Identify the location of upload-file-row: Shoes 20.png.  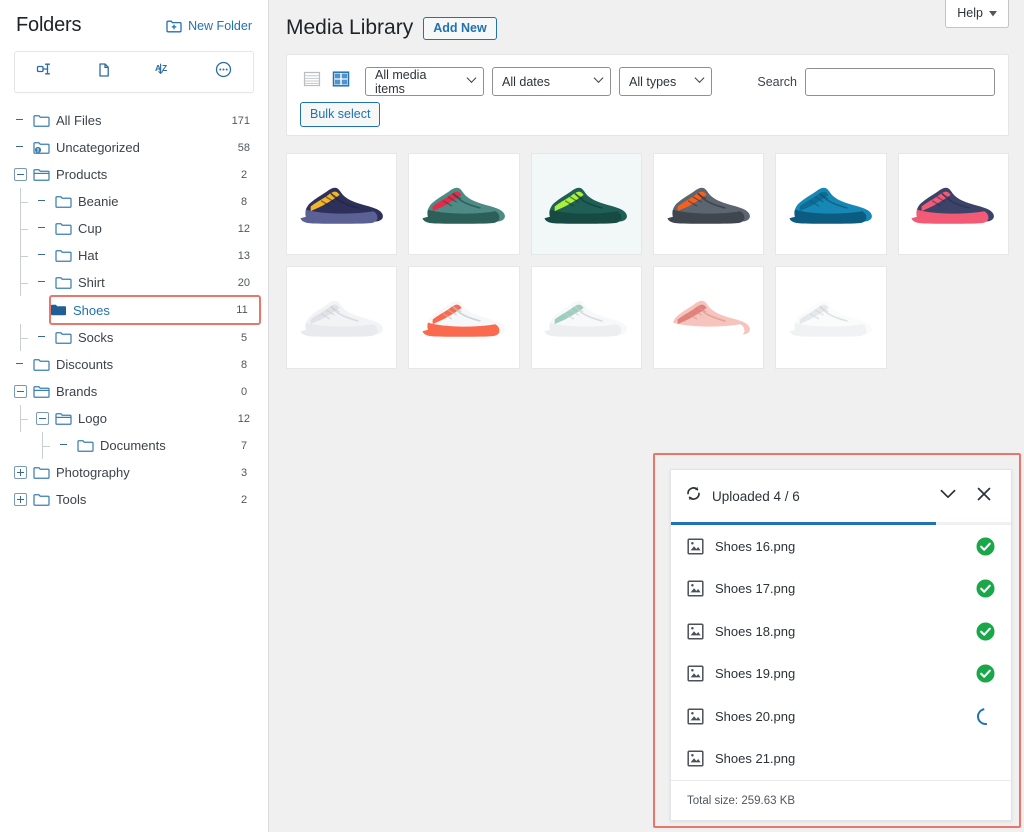
(841, 716).